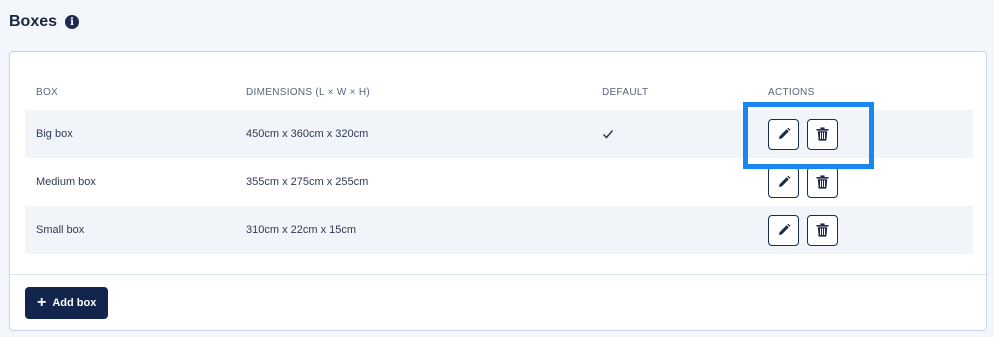 The width and height of the screenshot is (994, 337). I want to click on info-icon: i, so click(72, 22).